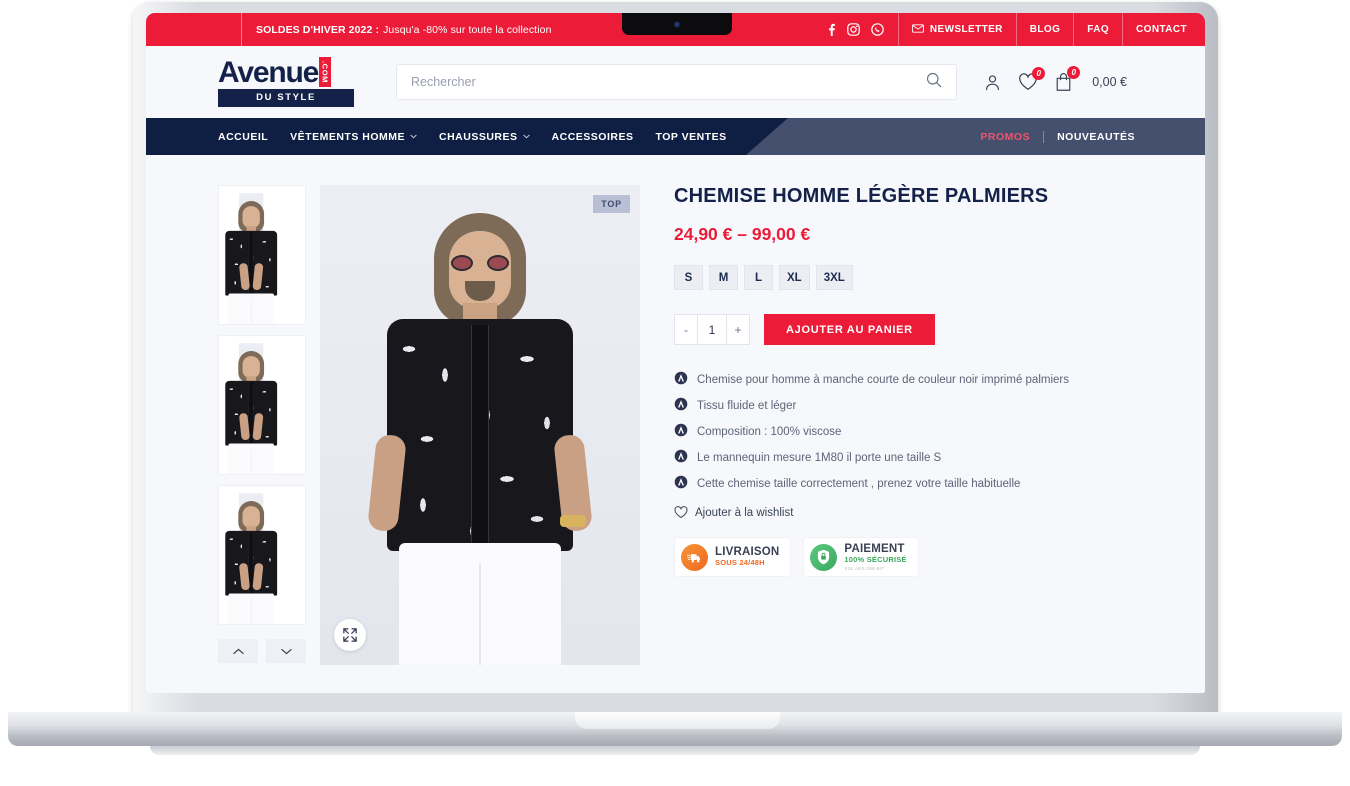  I want to click on social-links, so click(857, 29).